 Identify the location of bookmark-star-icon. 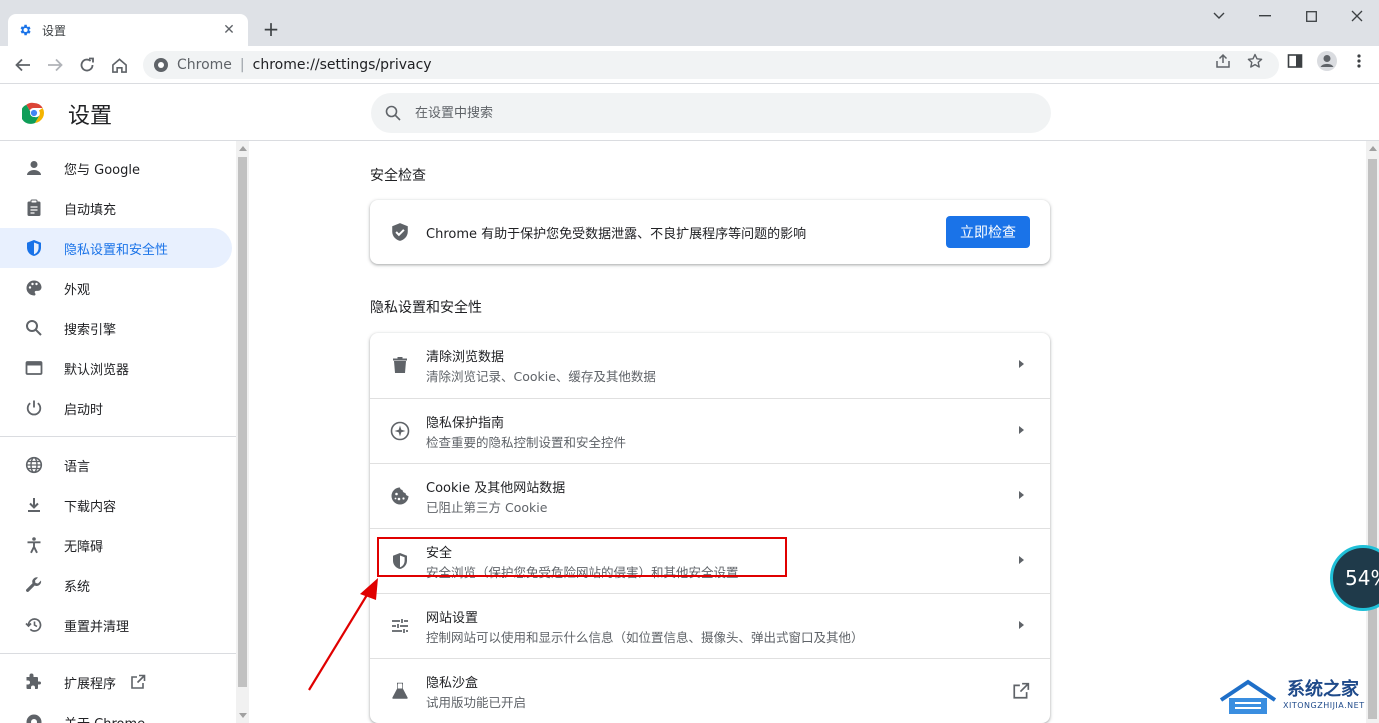
(1255, 61).